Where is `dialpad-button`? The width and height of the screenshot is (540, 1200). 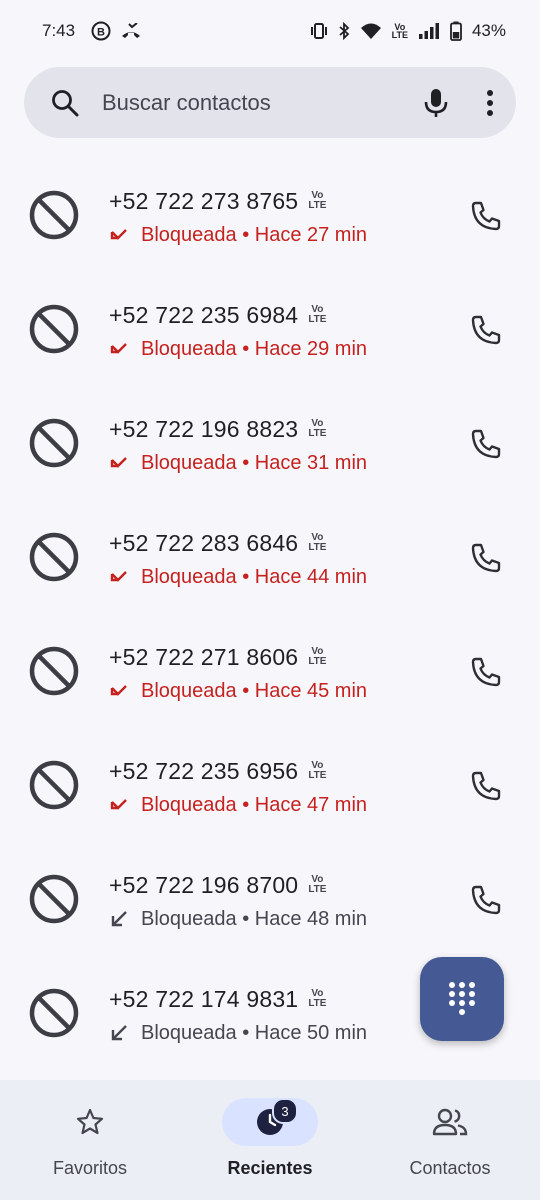 dialpad-button is located at coordinates (462, 999).